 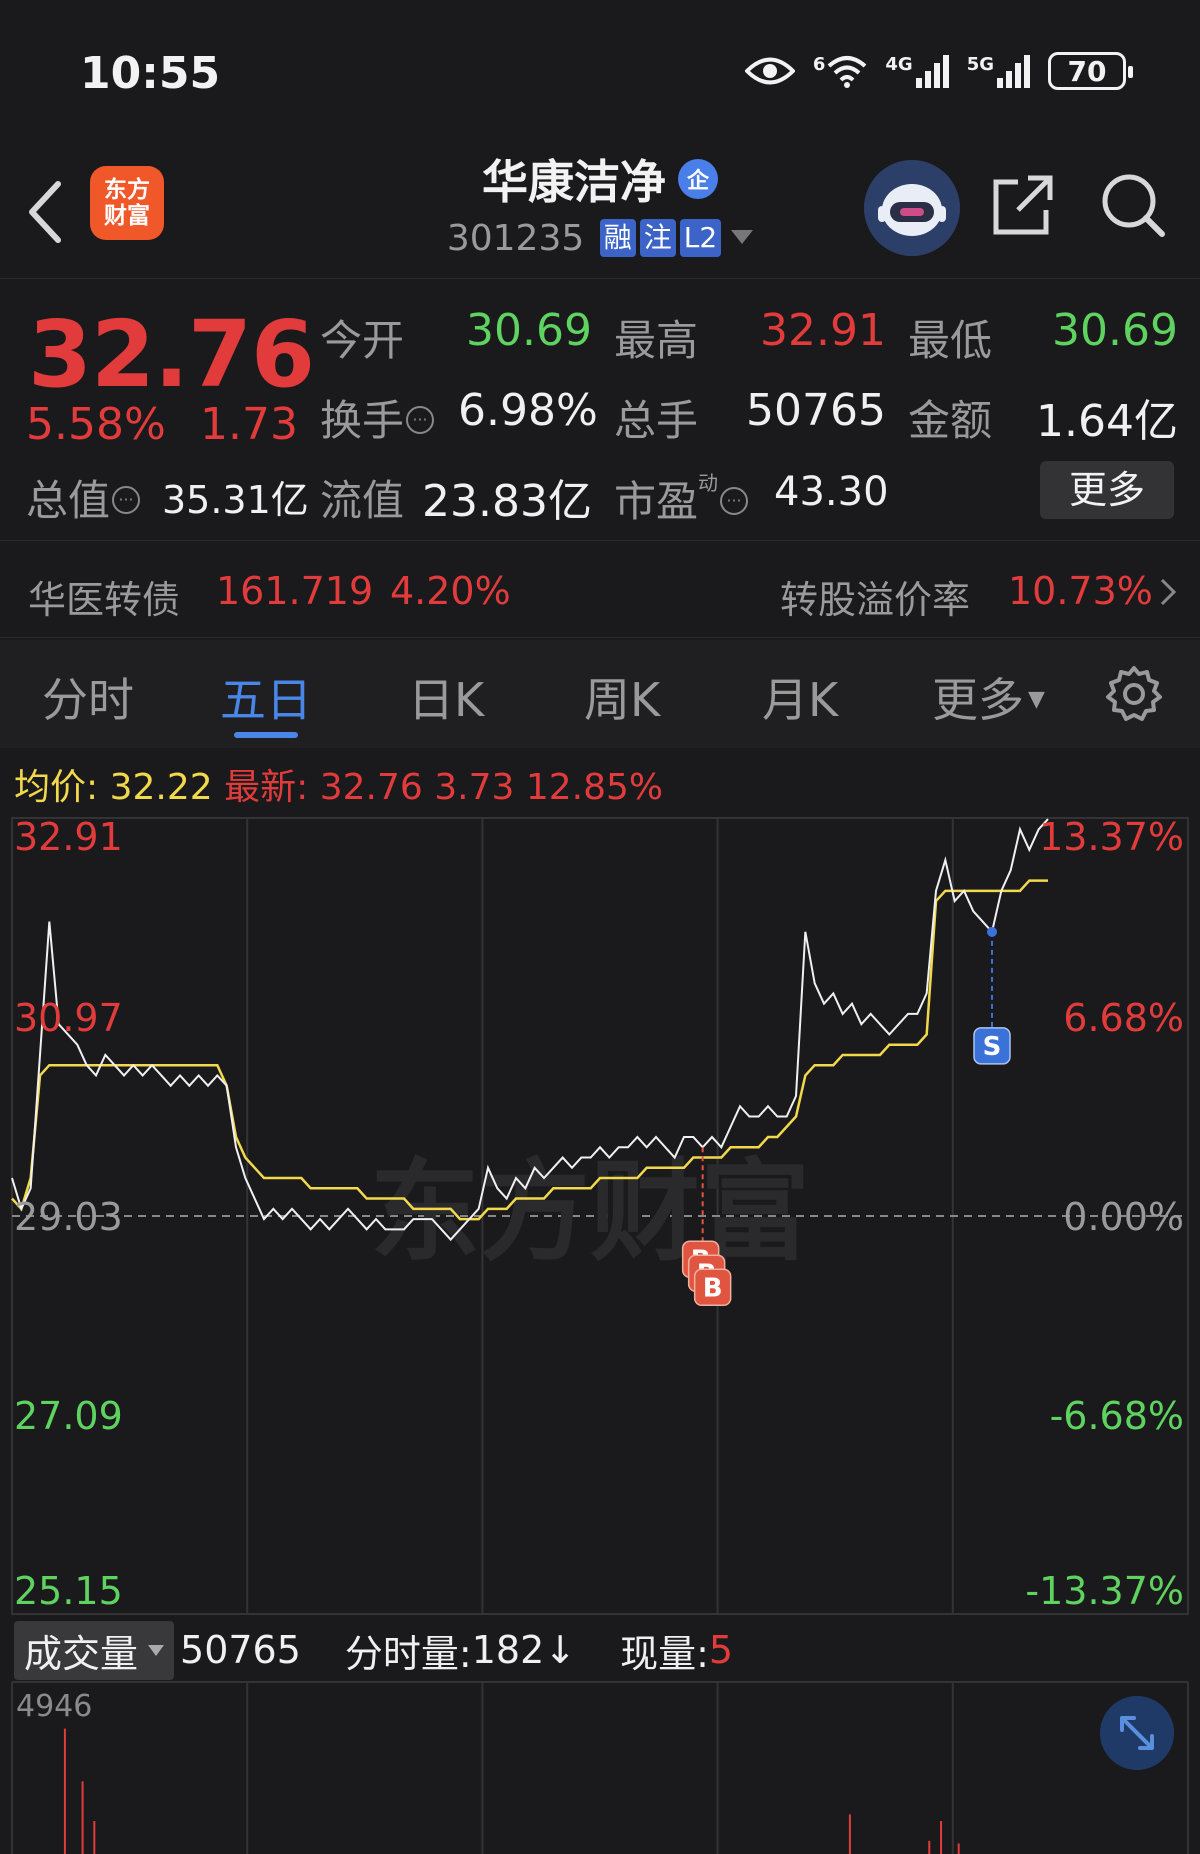 I want to click on high-label: 最高, so click(x=656, y=340).